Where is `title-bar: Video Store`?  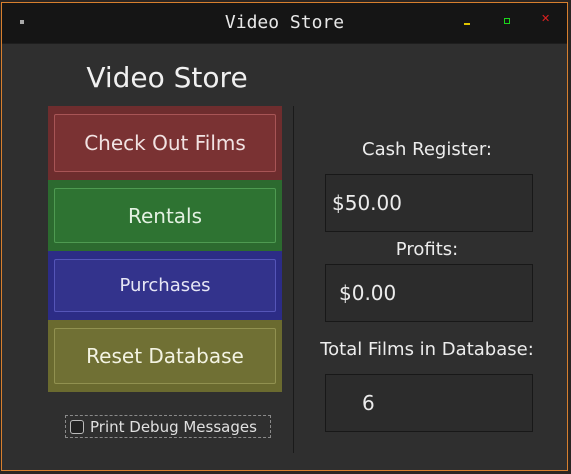
title-bar: Video Store is located at coordinates (284, 23).